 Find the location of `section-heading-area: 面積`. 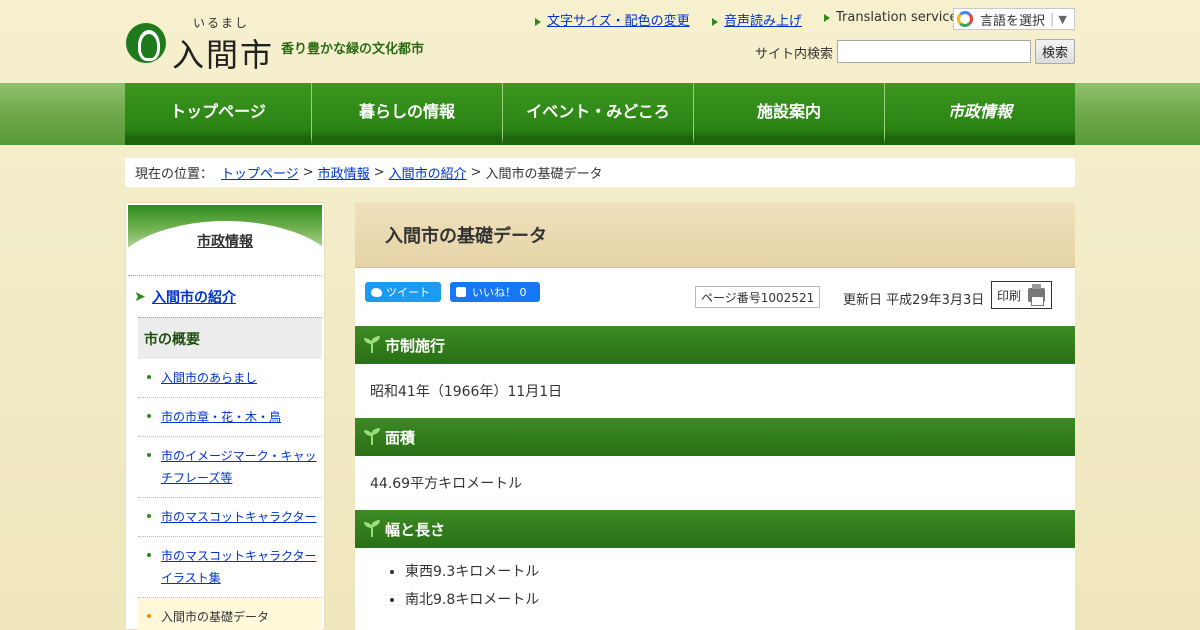

section-heading-area: 面積 is located at coordinates (715, 437).